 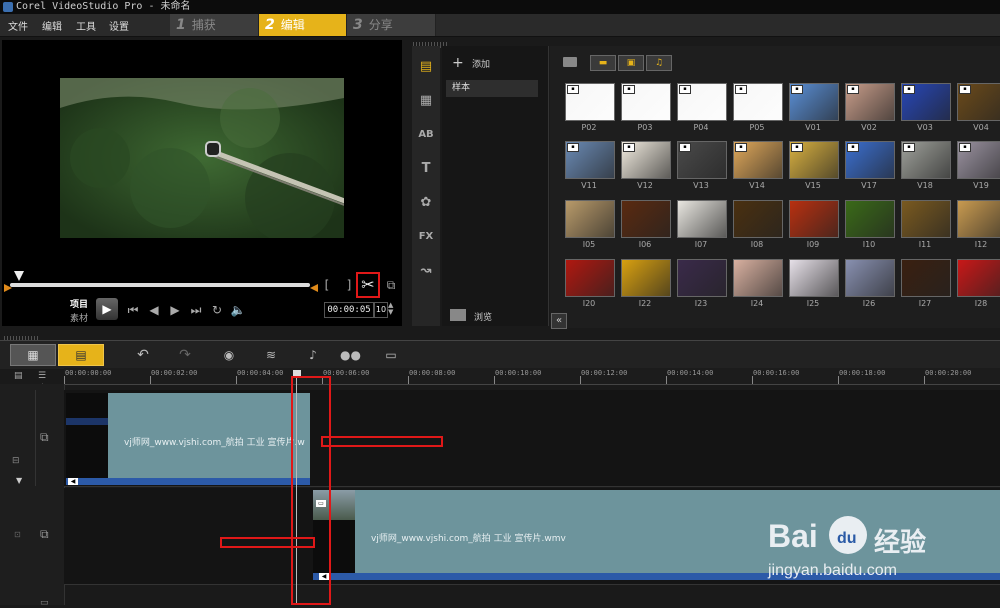 I want to click on thumbnail-label: I06, so click(x=645, y=244).